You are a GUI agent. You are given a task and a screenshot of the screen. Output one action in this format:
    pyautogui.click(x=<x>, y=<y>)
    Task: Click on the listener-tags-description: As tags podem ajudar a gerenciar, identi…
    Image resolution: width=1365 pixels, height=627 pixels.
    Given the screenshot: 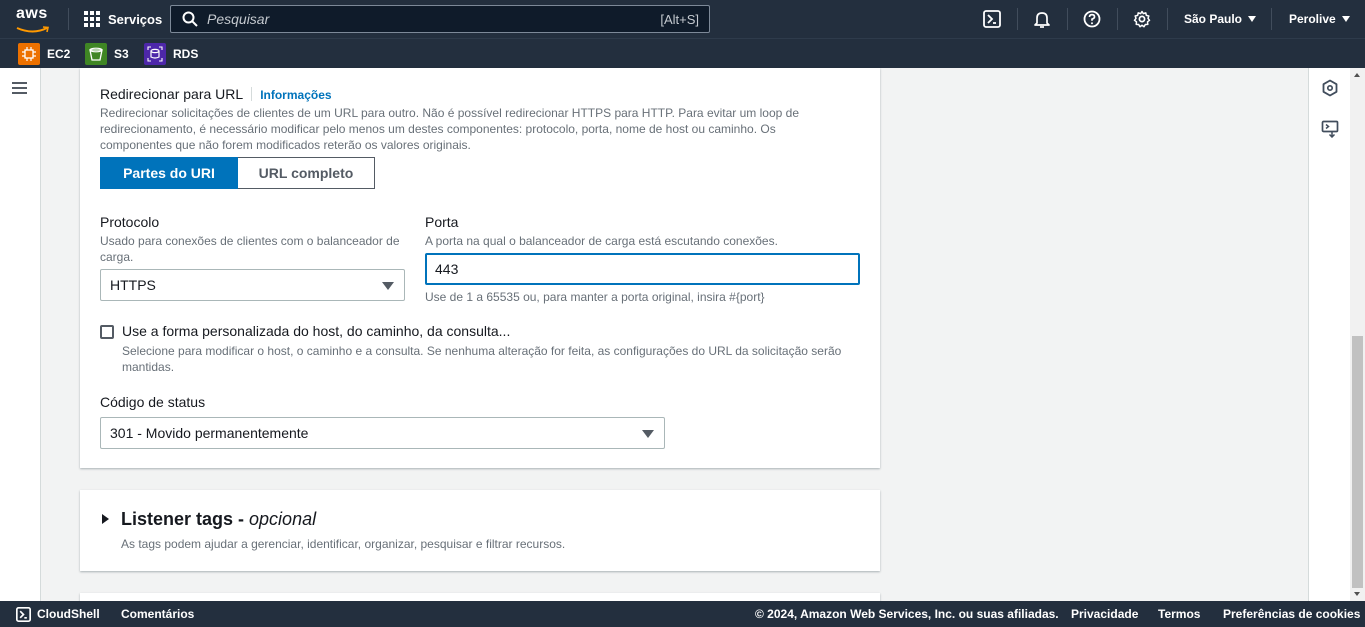 What is the action you would take?
    pyautogui.click(x=343, y=544)
    